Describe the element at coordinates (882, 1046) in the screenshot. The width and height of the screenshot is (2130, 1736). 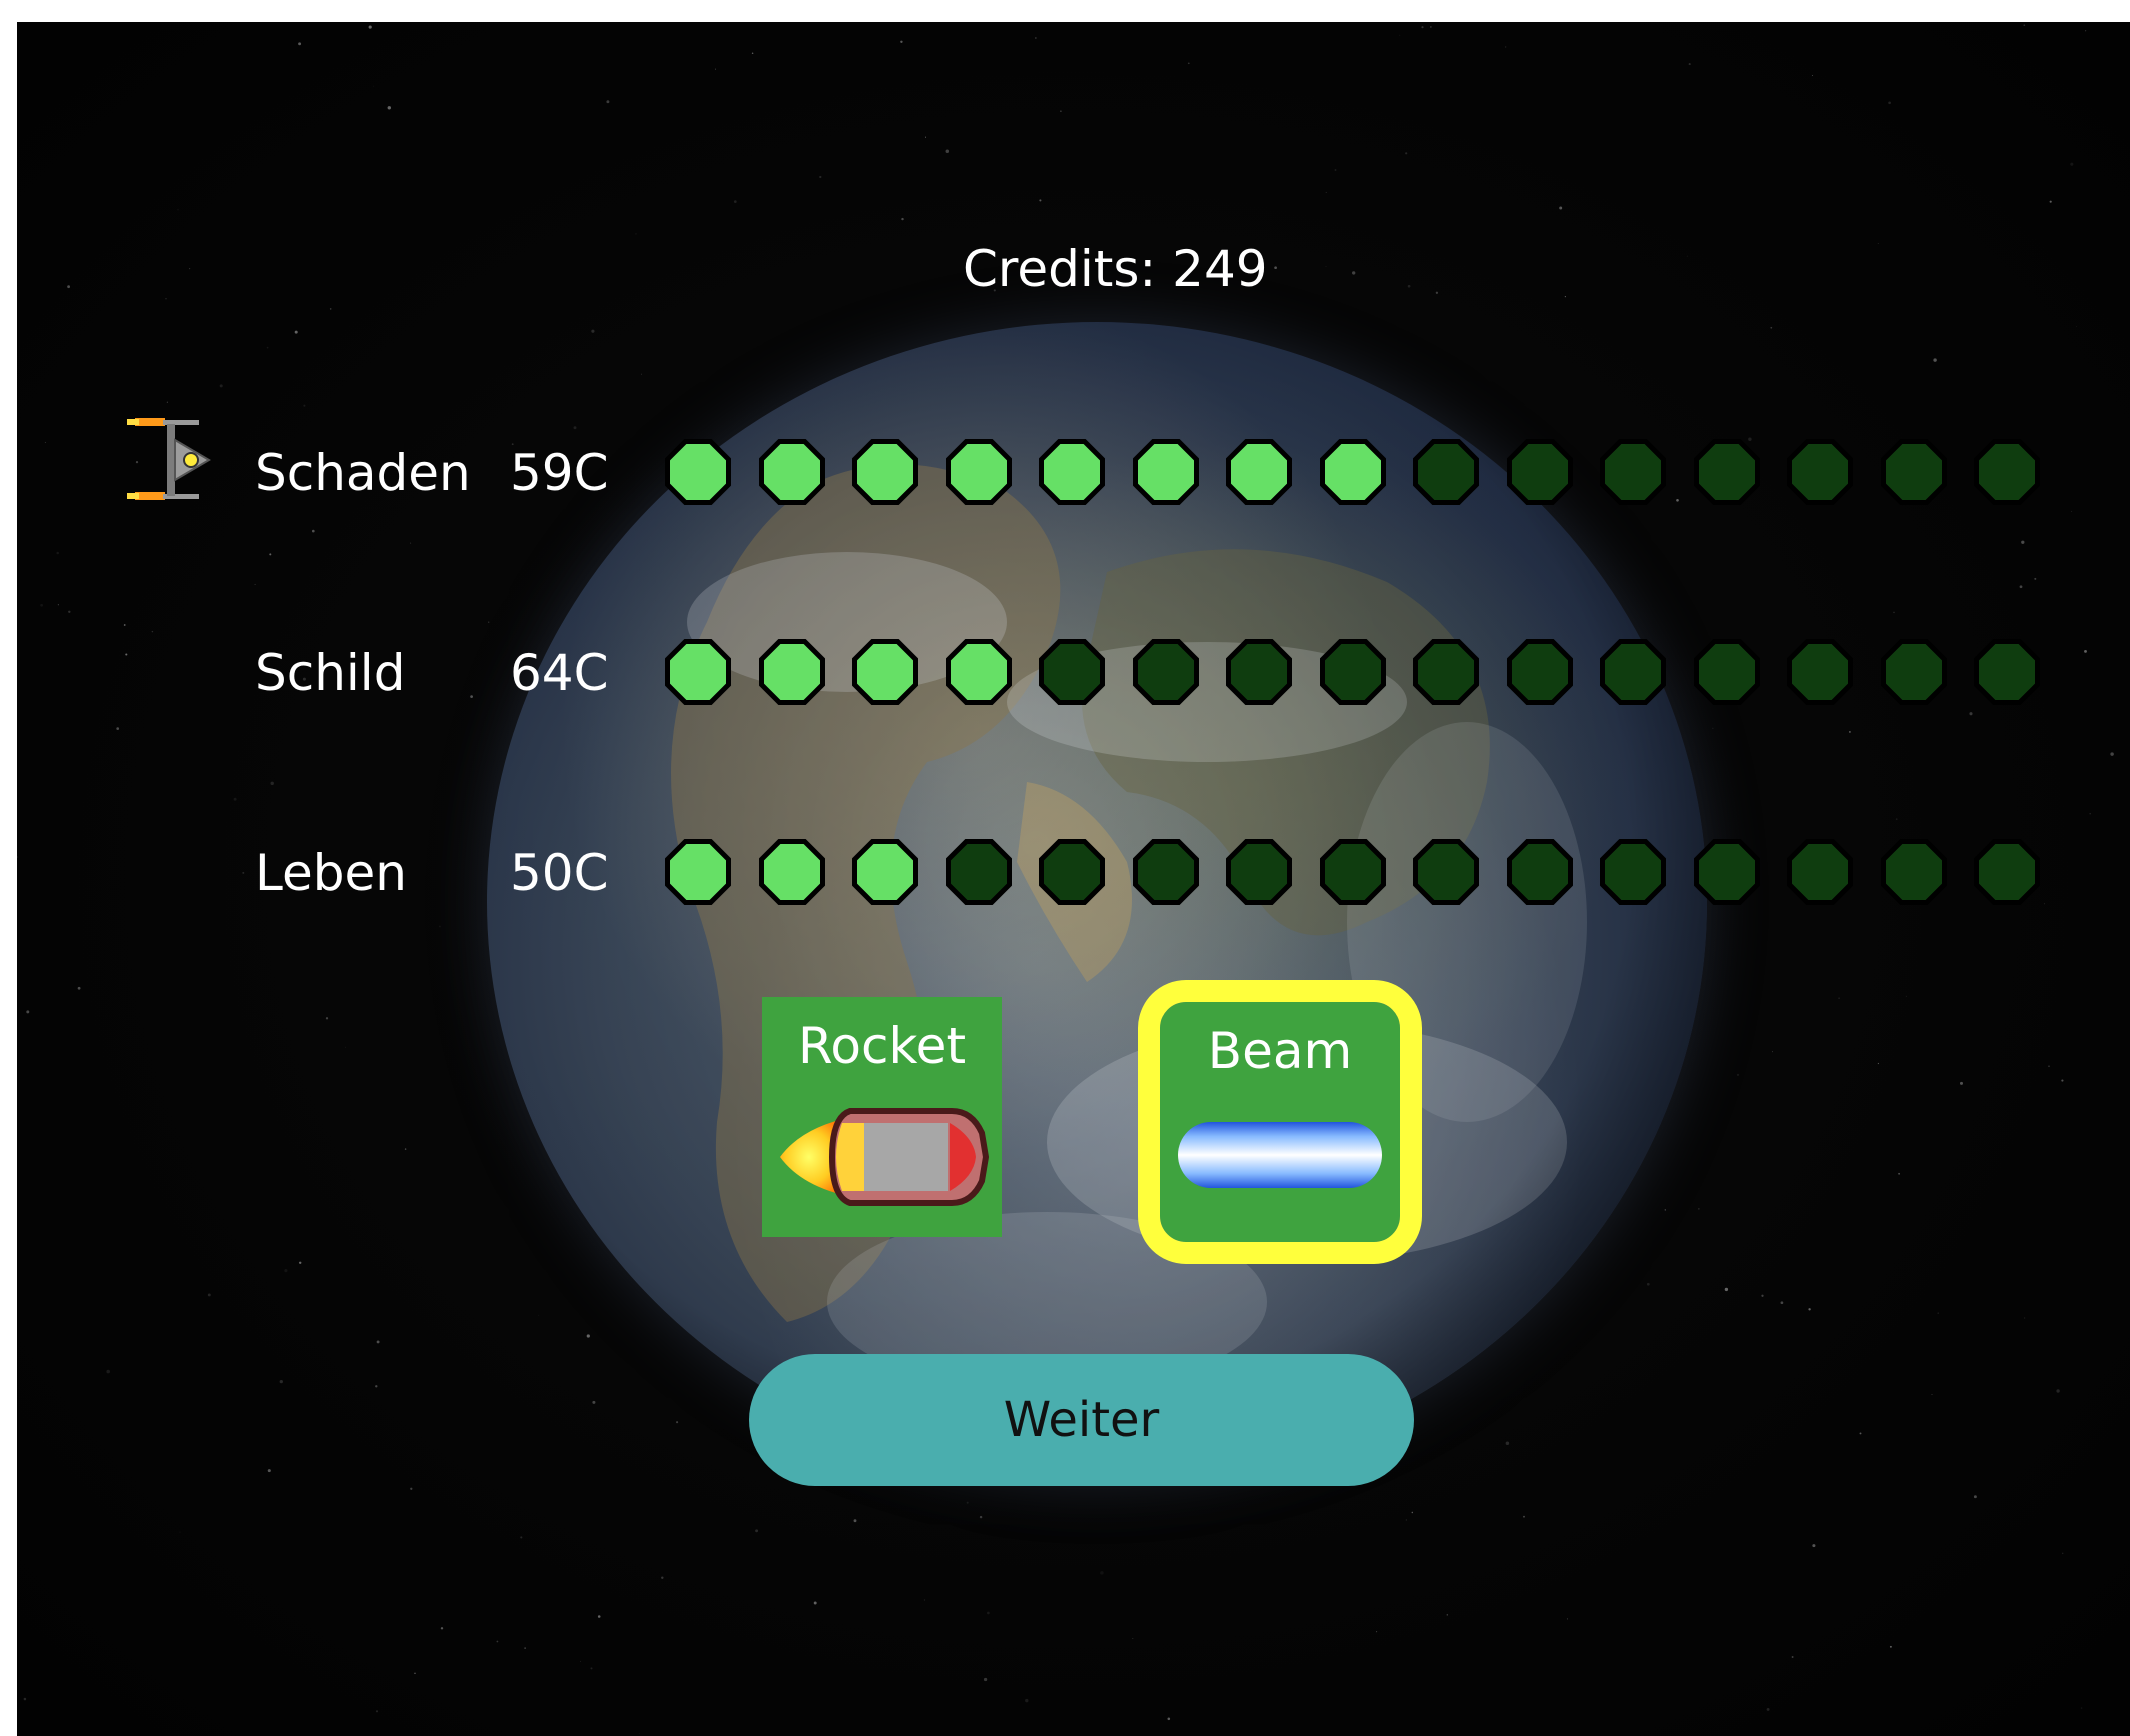
I see `weapon-label: Rocket` at that location.